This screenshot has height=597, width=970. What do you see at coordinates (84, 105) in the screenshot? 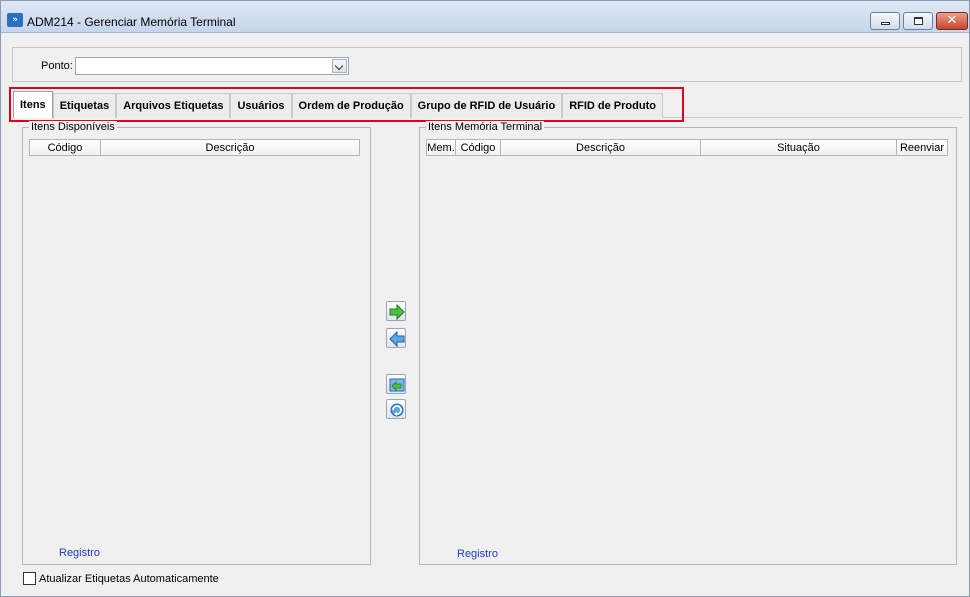
I see `tab-etiquetas: Etiquetas` at bounding box center [84, 105].